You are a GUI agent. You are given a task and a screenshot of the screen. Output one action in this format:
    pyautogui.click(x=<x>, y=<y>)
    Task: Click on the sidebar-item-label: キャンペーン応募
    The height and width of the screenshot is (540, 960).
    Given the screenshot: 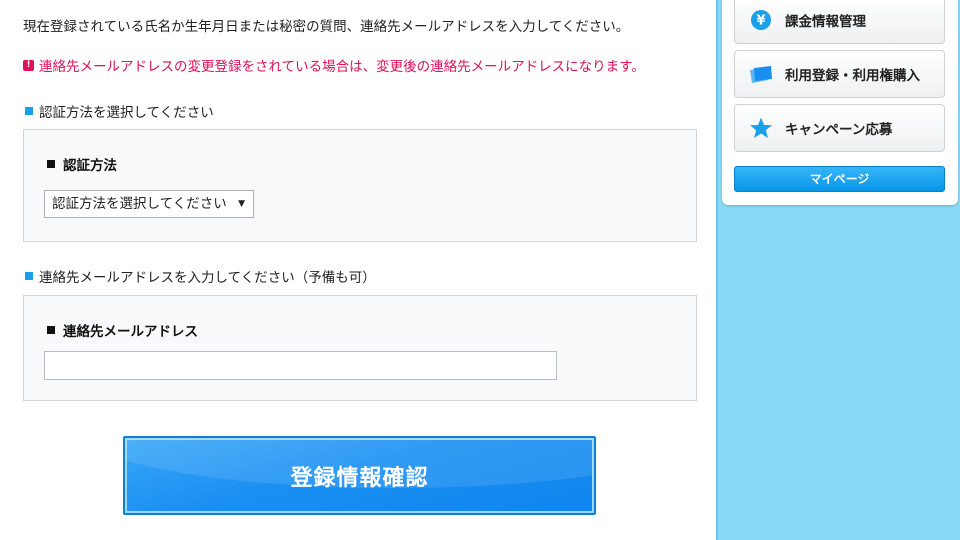 What is the action you would take?
    pyautogui.click(x=839, y=130)
    